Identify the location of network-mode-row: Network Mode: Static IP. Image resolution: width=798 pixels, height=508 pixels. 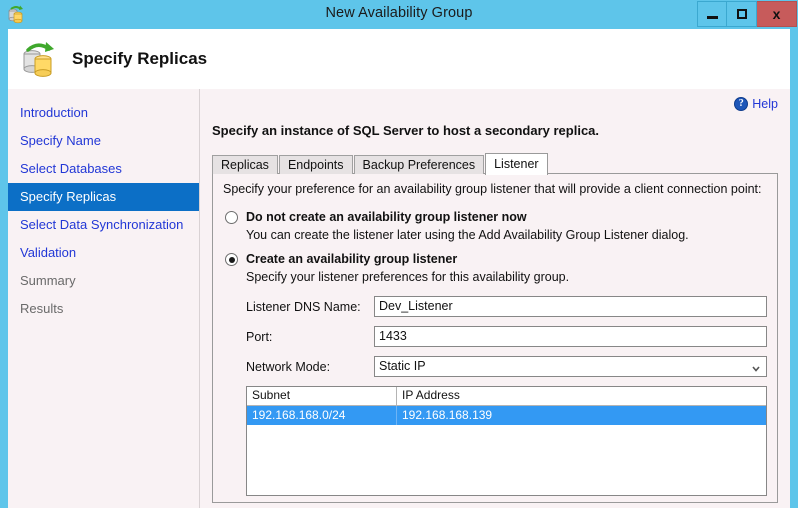
(506, 366).